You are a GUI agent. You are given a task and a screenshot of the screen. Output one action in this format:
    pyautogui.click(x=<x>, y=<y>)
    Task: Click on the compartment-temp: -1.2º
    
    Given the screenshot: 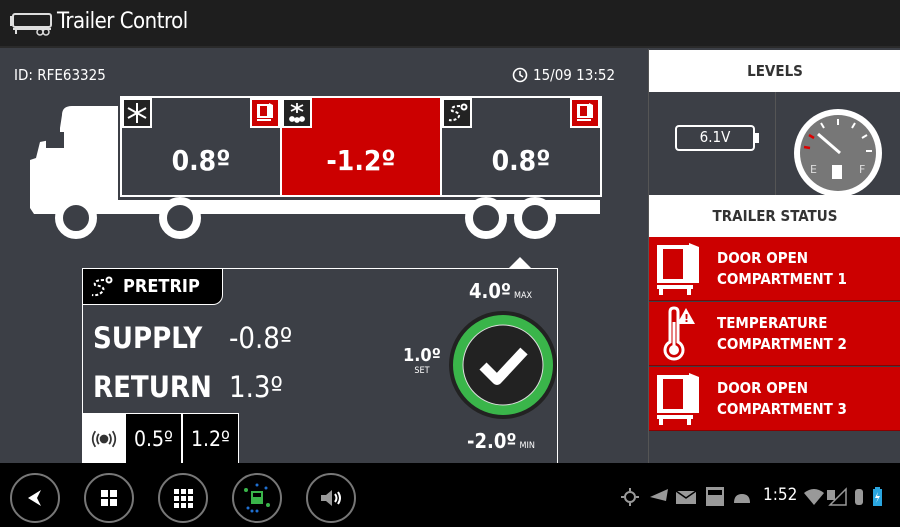 What is the action you would take?
    pyautogui.click(x=361, y=160)
    